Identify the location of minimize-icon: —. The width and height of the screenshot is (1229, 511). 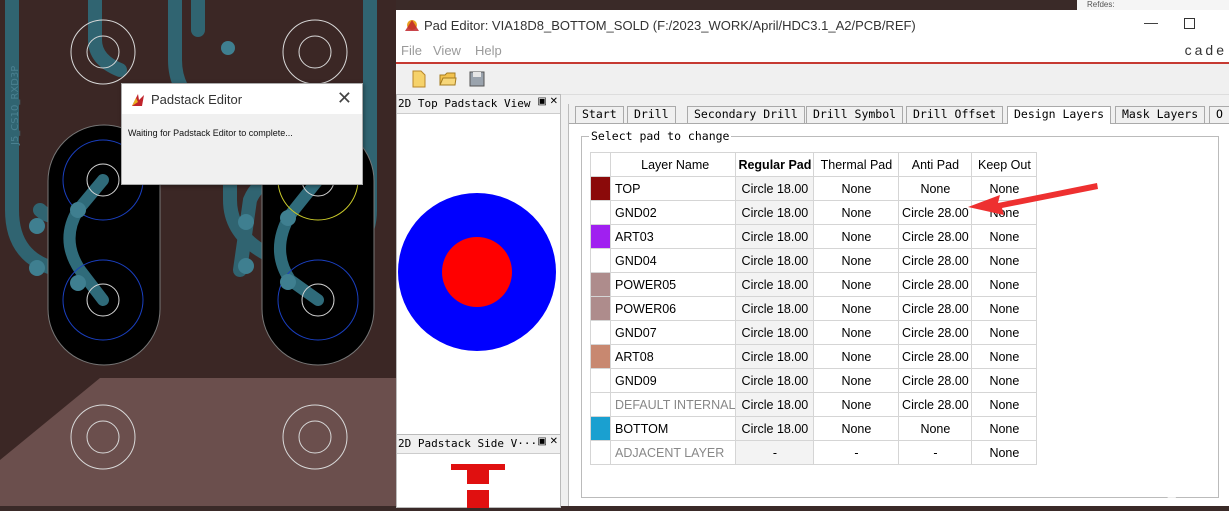
(1151, 22).